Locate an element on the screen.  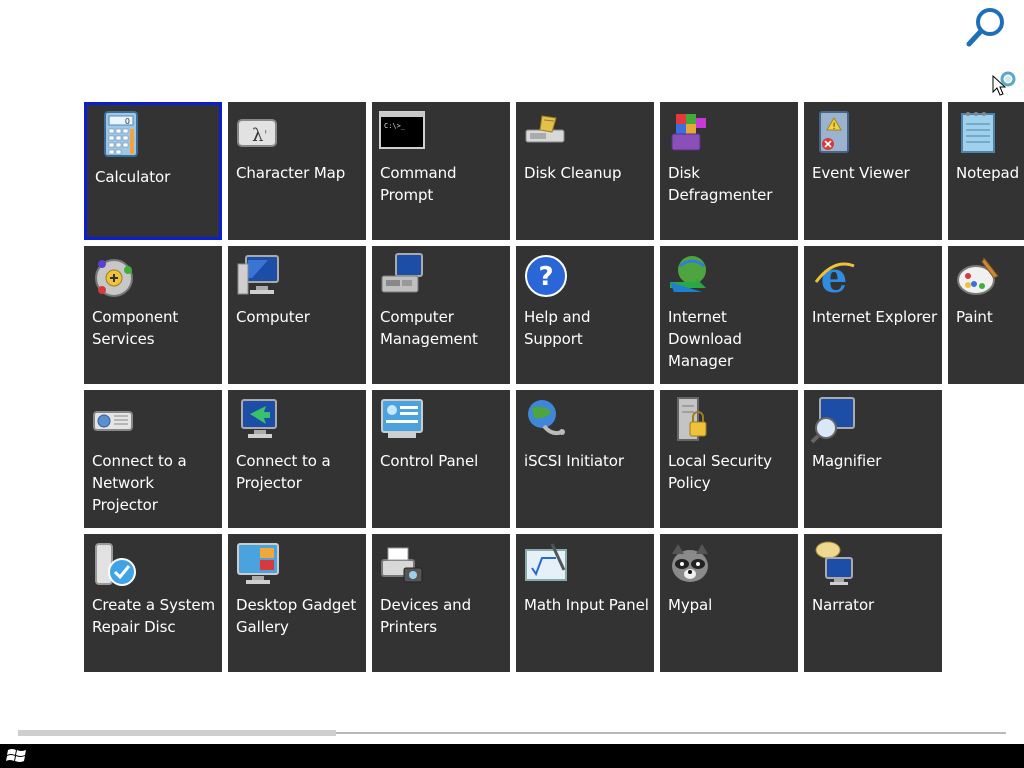
app-tile-command-prompt: C:\>_ Command Prompt is located at coordinates (441, 171).